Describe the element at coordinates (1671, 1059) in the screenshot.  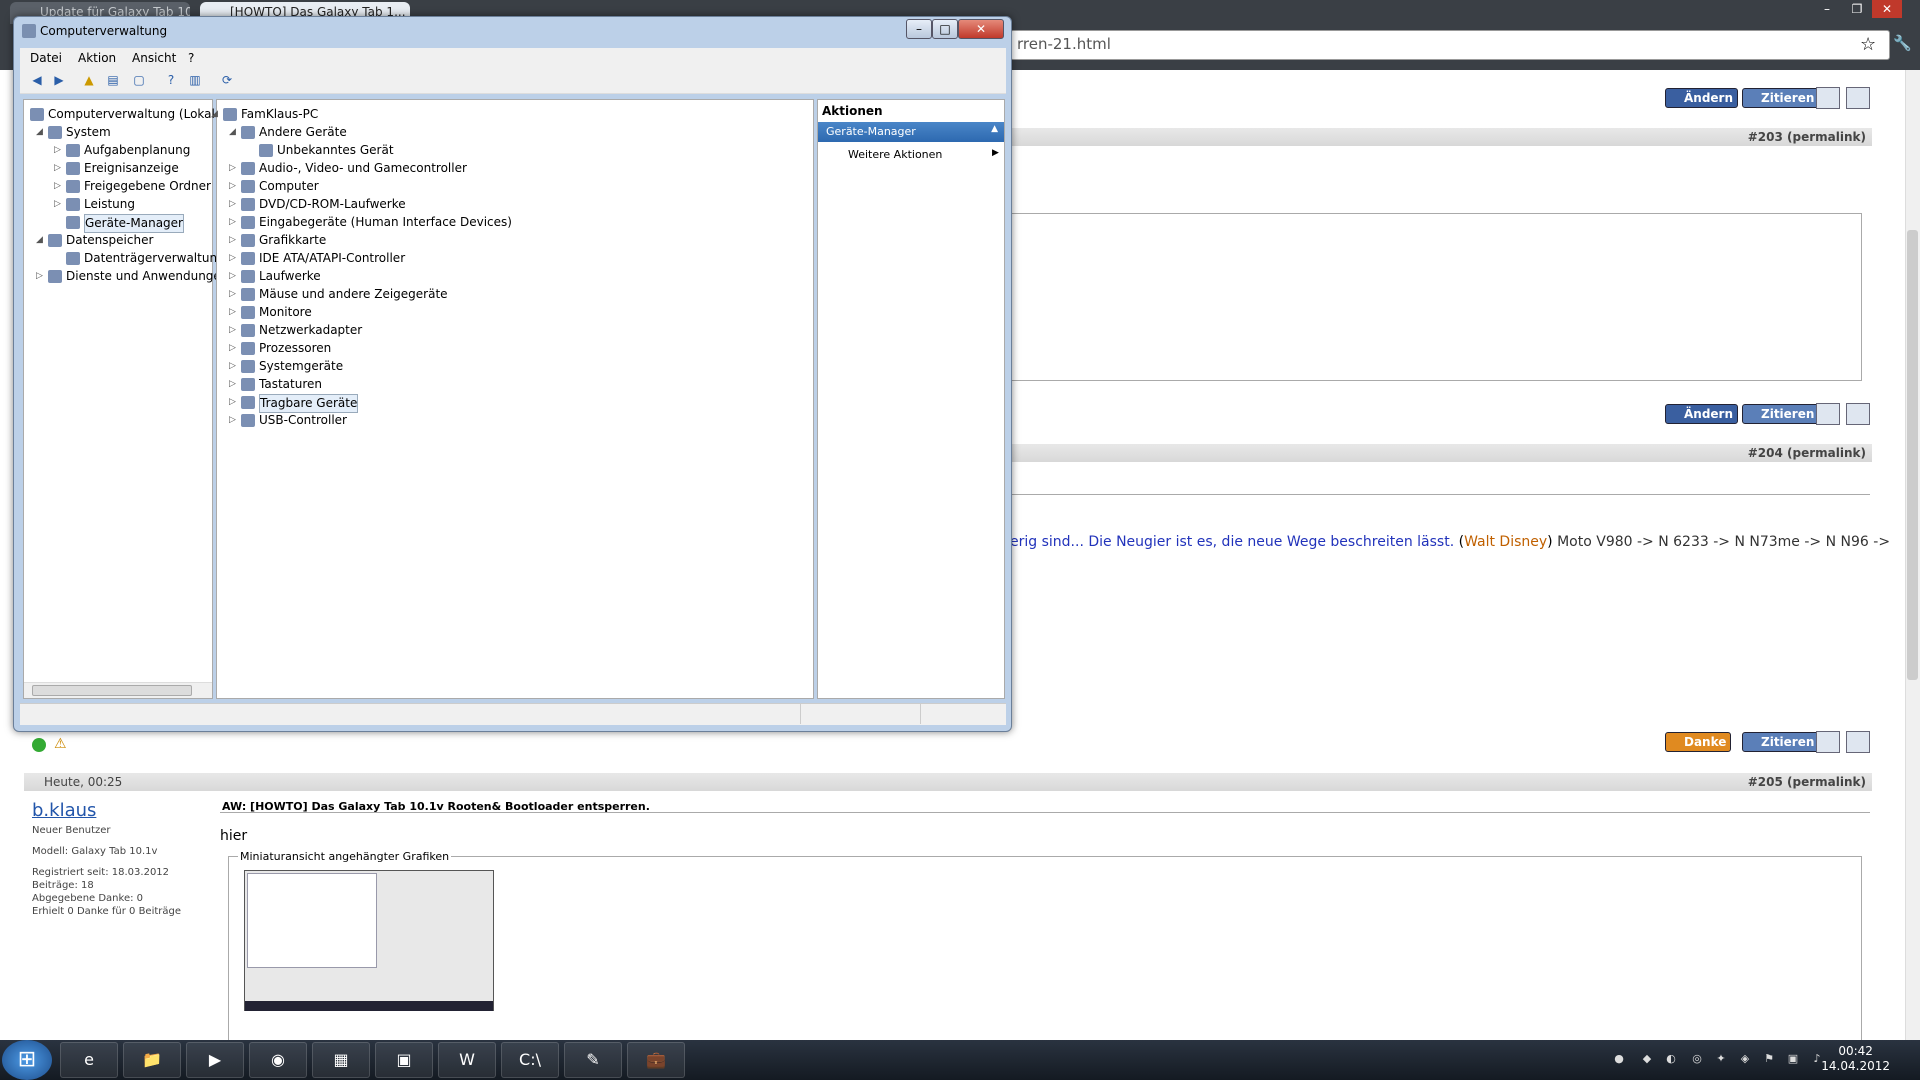
I see `tray-icon-3: ◐` at that location.